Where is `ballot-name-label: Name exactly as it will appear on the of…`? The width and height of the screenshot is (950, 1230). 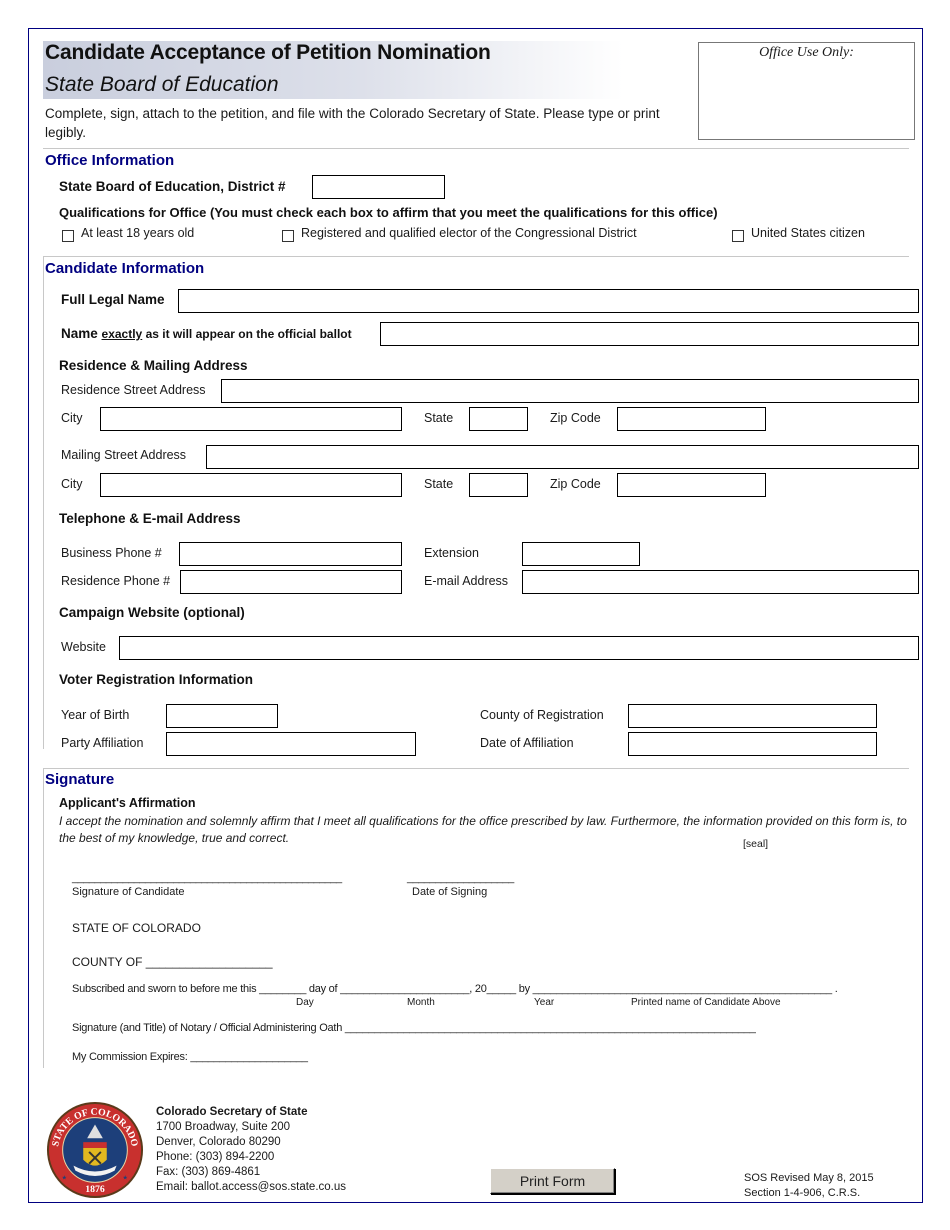
ballot-name-label: Name exactly as it will appear on the of… is located at coordinates (206, 333).